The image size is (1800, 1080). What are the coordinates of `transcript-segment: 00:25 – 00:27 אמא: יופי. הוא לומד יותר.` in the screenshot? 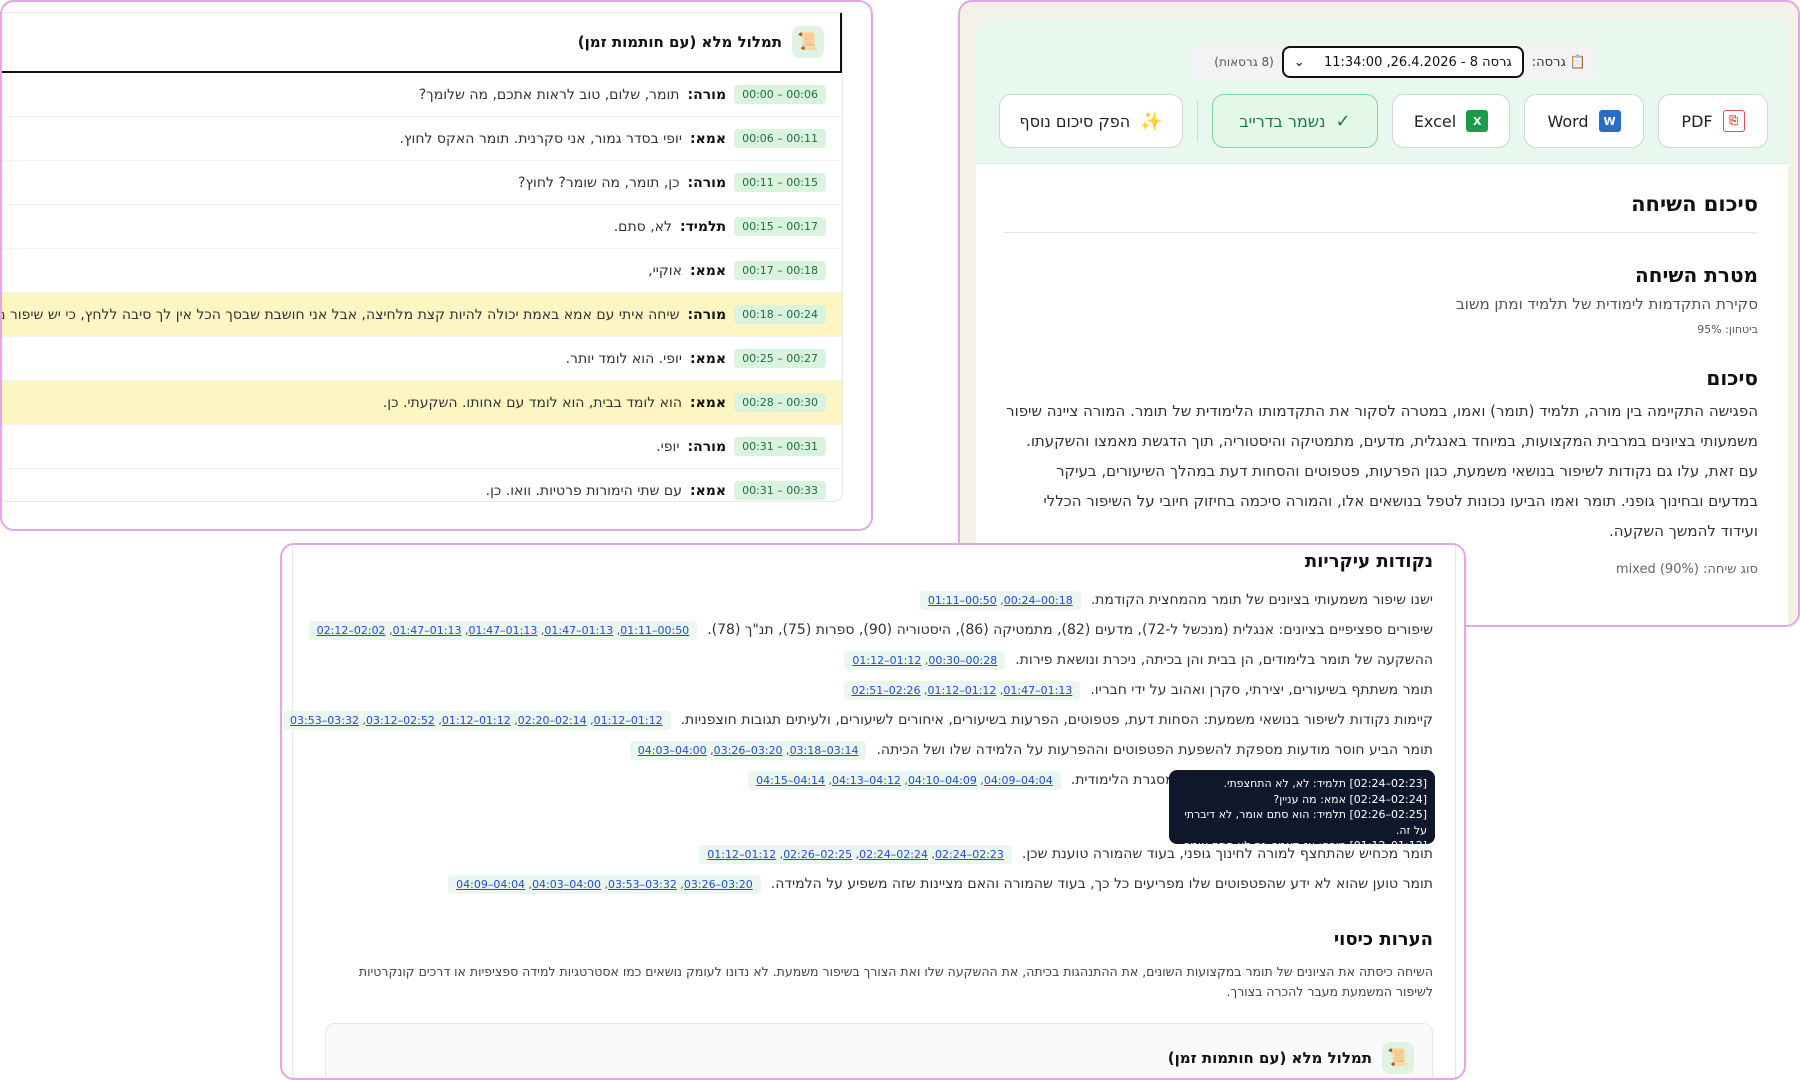 It's located at (422, 359).